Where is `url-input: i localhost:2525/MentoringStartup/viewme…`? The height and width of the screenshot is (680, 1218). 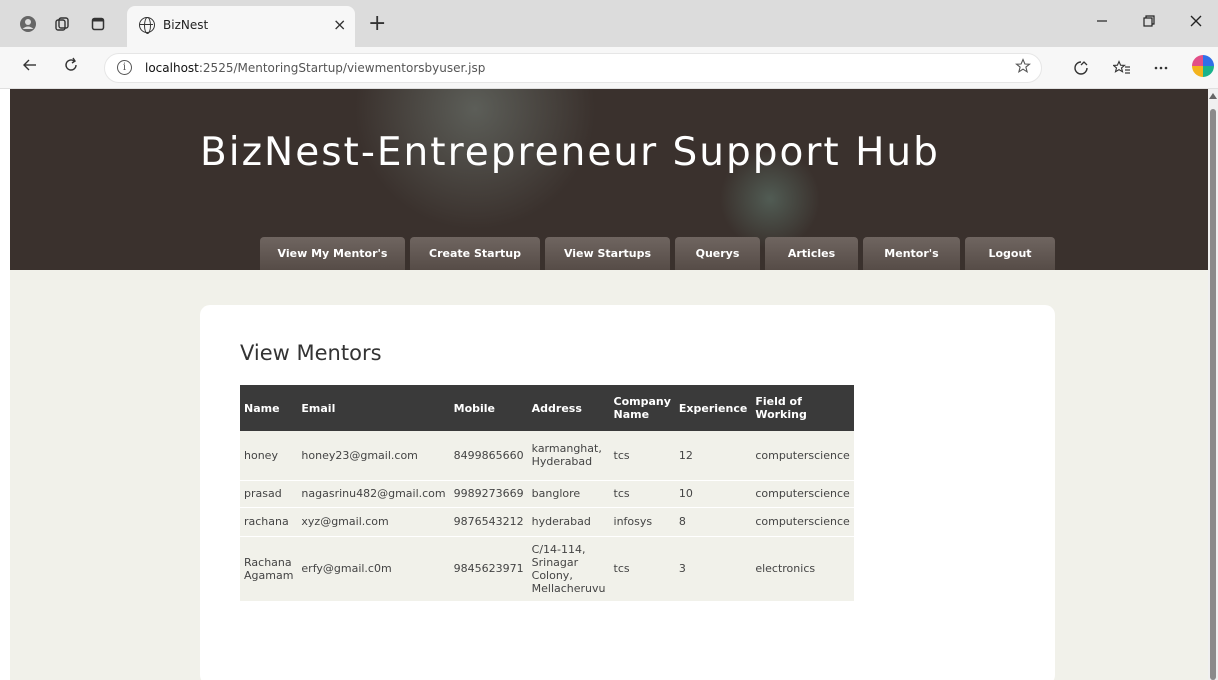
url-input: i localhost:2525/MentoringStartup/viewme… is located at coordinates (573, 68).